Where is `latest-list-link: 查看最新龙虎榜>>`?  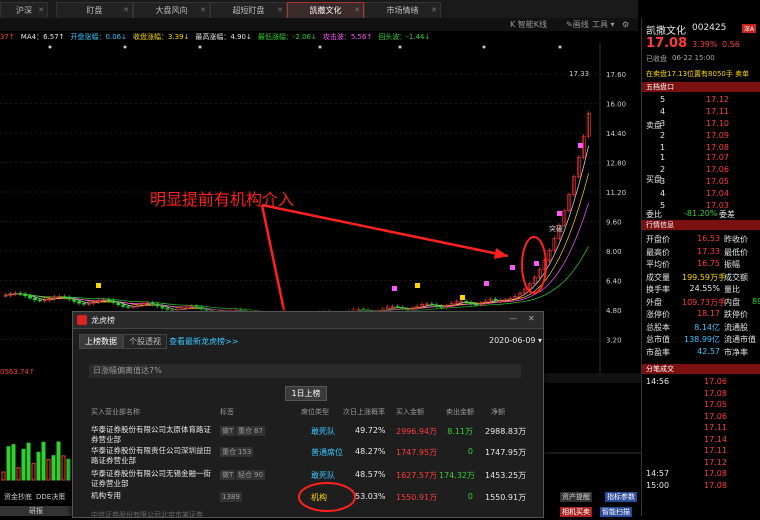
latest-list-link: 查看最新龙虎榜>> is located at coordinates (203, 341).